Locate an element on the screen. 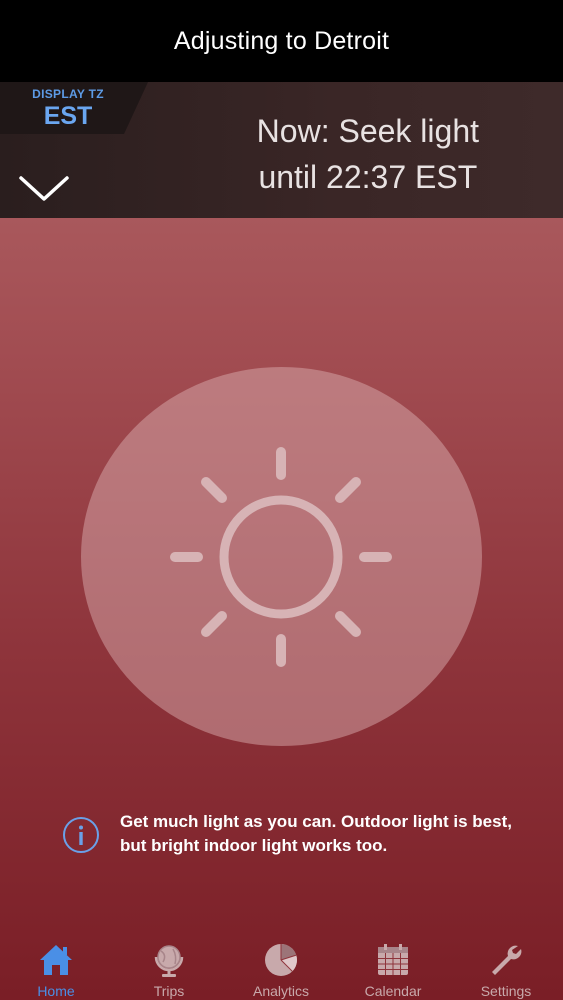  tab-bar: Home Trips Analytics Calendar Settings is located at coordinates (281, 968).